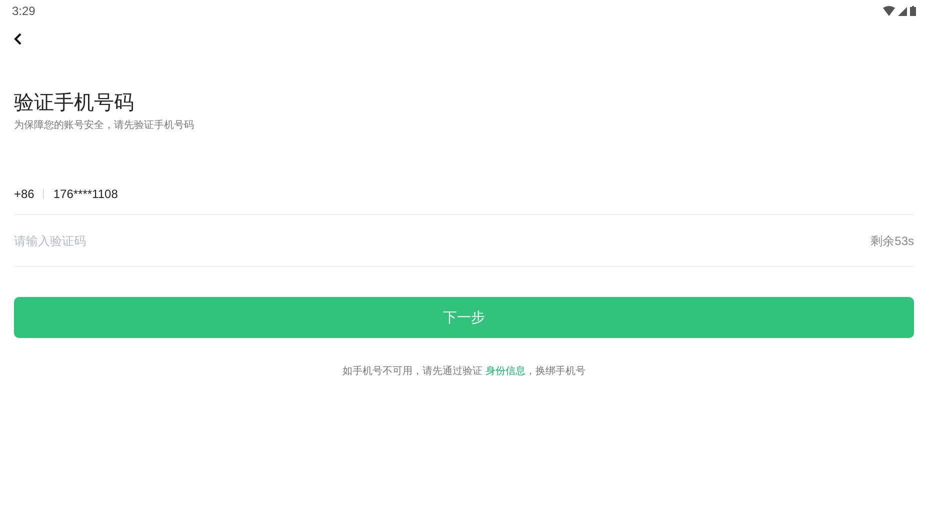 The height and width of the screenshot is (522, 928). What do you see at coordinates (505, 371) in the screenshot?
I see `identity-info-link: 身份信息` at bounding box center [505, 371].